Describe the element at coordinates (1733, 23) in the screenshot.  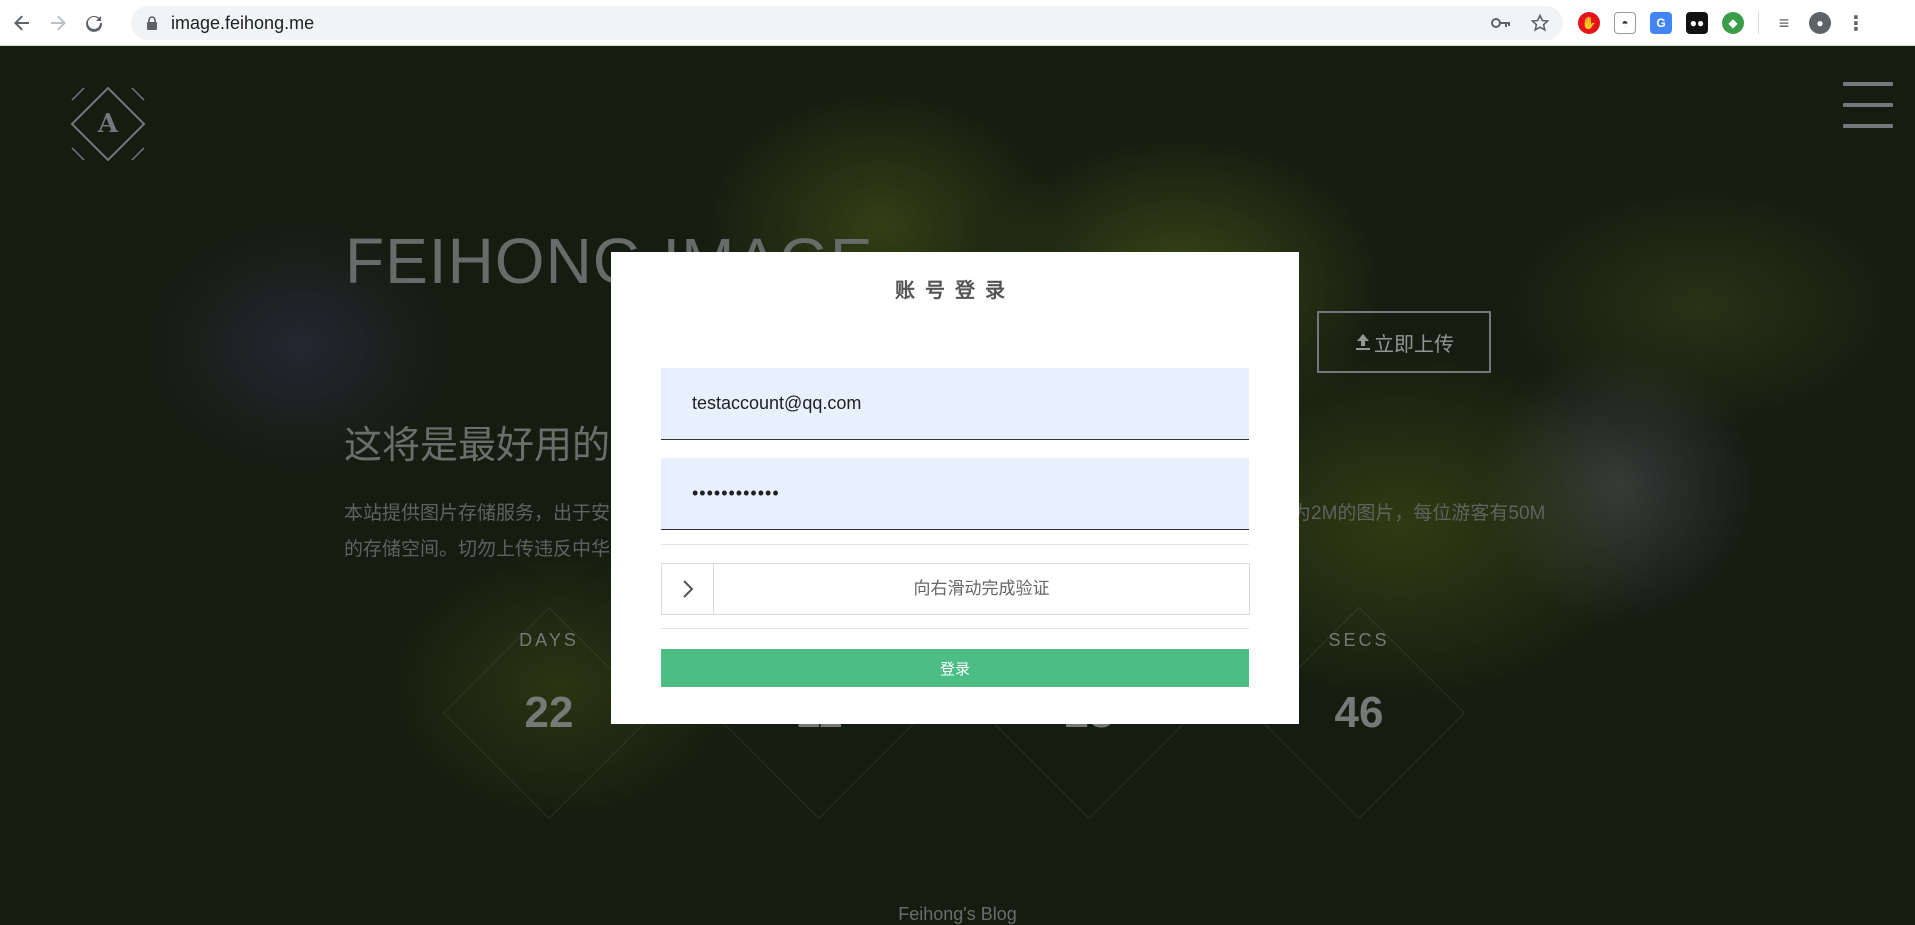
I see `extension-icon: ◆` at that location.